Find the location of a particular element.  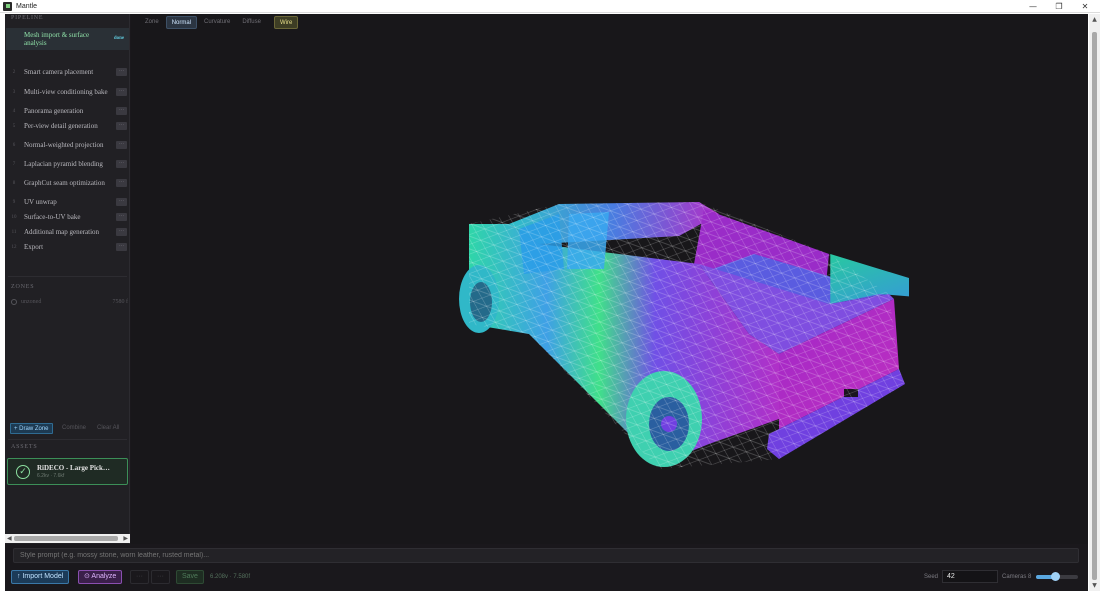

title-bar: Mantle is located at coordinates (550, 6).